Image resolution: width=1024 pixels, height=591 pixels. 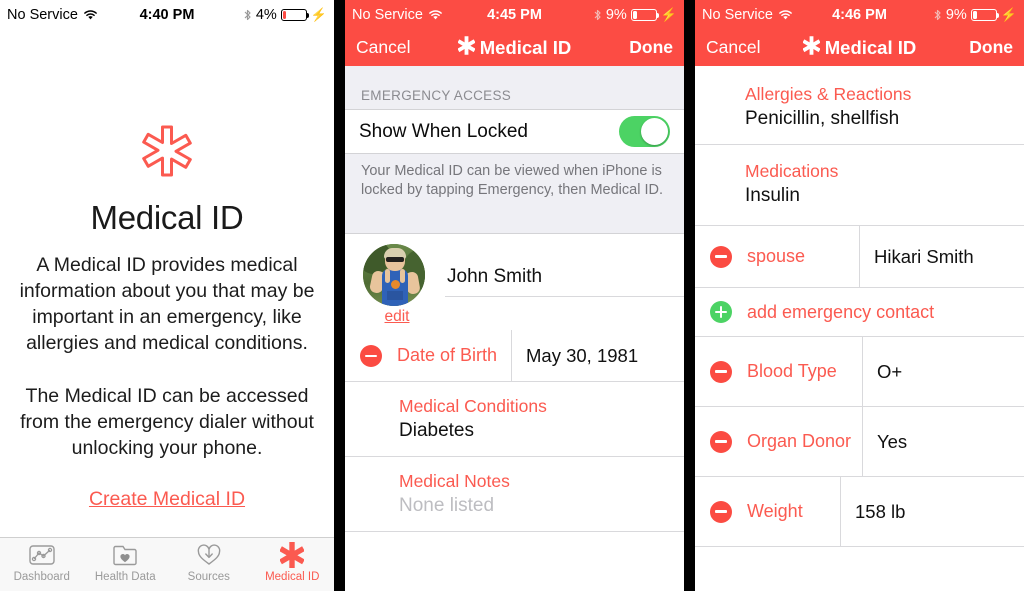 What do you see at coordinates (924, 256) in the screenshot?
I see `row-value: Hikari Smith` at bounding box center [924, 256].